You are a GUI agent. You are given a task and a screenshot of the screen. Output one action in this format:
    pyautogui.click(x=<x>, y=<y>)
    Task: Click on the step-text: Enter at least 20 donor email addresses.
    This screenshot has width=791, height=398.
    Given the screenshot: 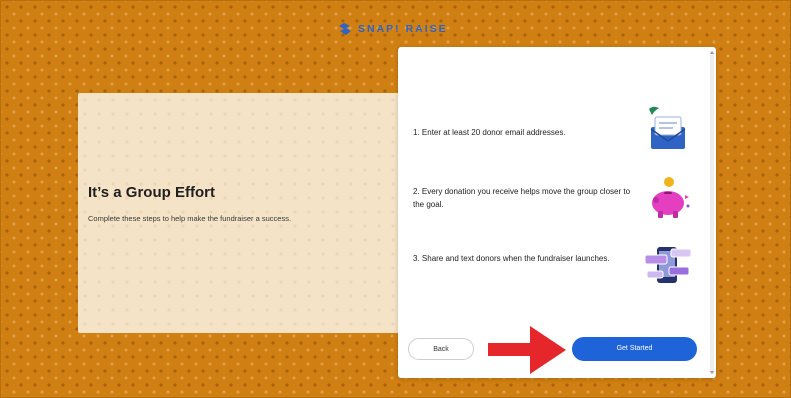 What is the action you would take?
    pyautogui.click(x=493, y=132)
    